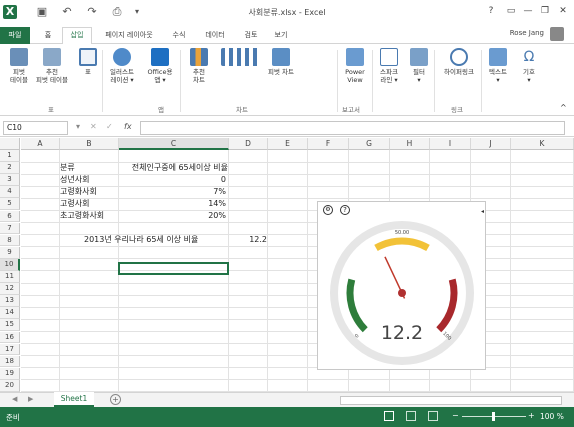 The width and height of the screenshot is (574, 427). What do you see at coordinates (455, 415) in the screenshot?
I see `zoom-out-icon: −` at bounding box center [455, 415].